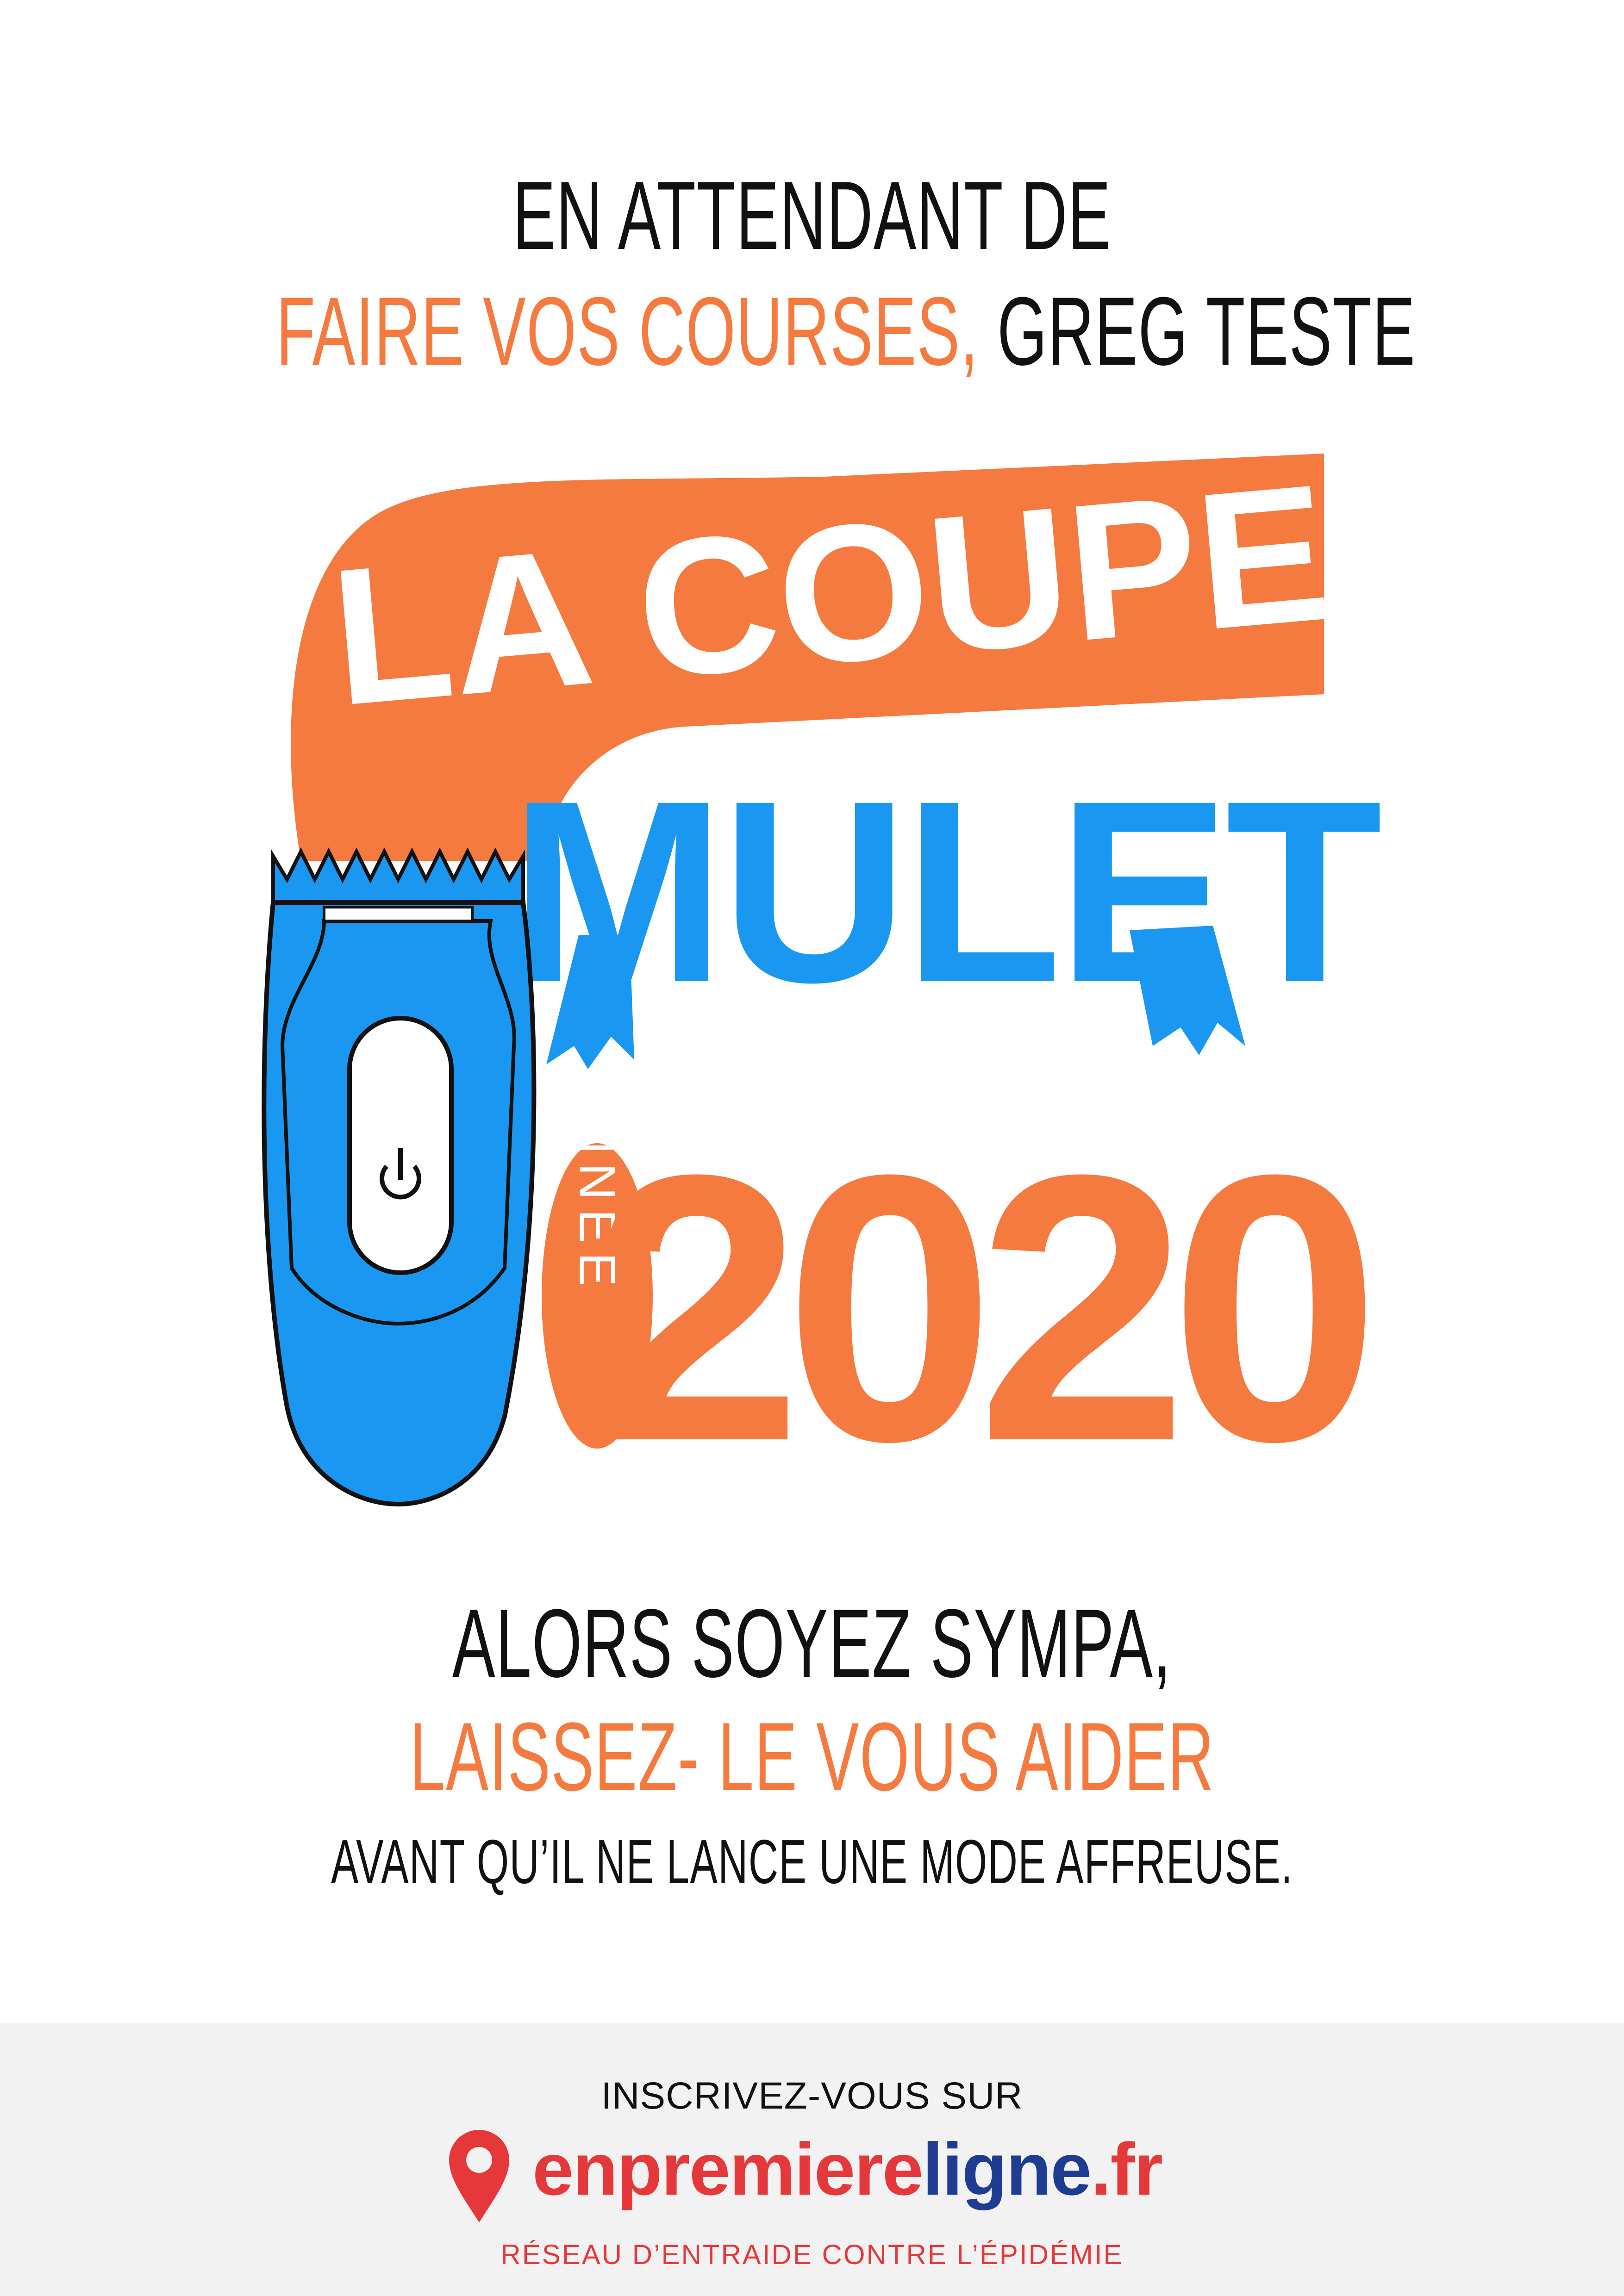 The width and height of the screenshot is (1624, 2296). I want to click on brand-link: enpremiereligne.fr, so click(847, 2169).